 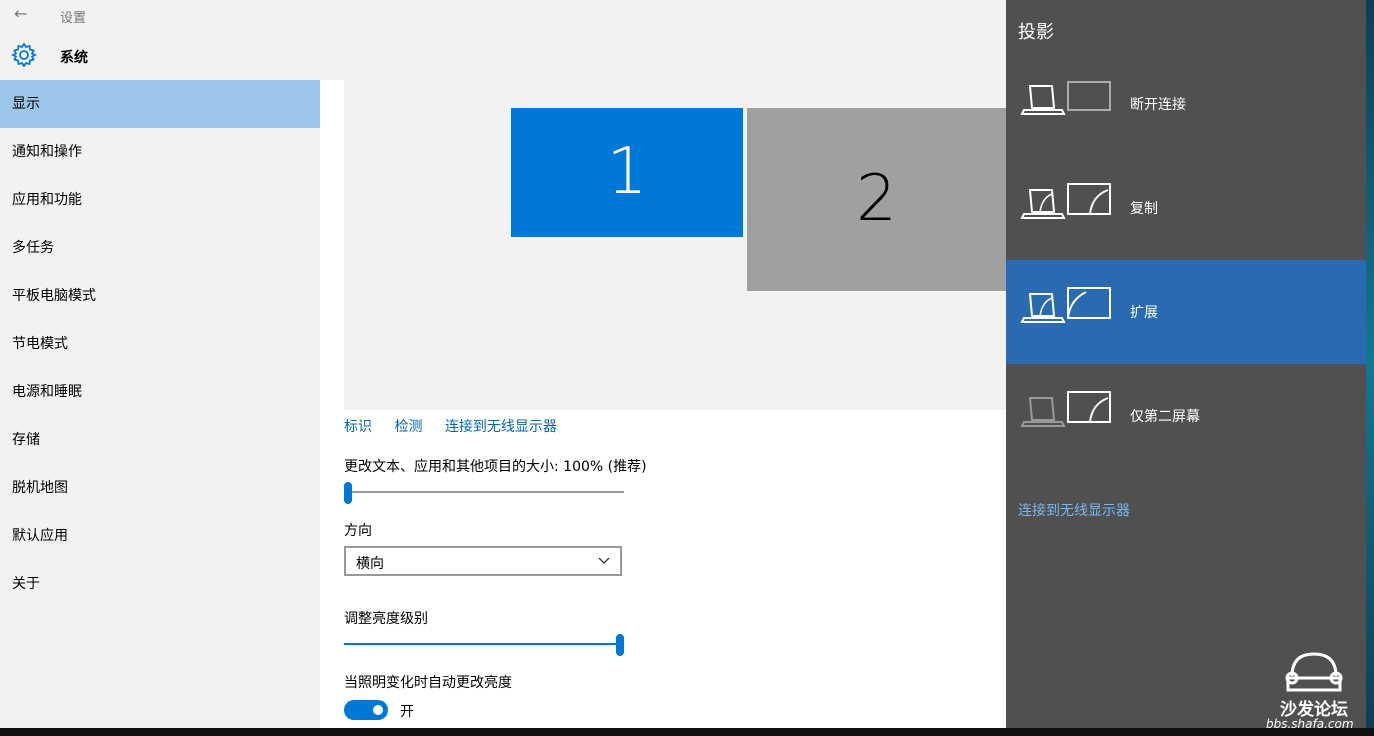 What do you see at coordinates (1036, 32) in the screenshot?
I see `project-panel-title: 投影` at bounding box center [1036, 32].